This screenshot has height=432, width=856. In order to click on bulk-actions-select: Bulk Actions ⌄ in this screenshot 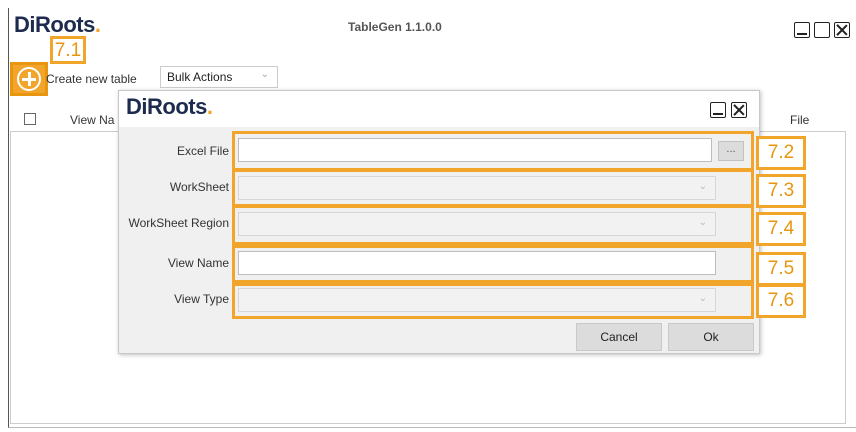, I will do `click(219, 77)`.